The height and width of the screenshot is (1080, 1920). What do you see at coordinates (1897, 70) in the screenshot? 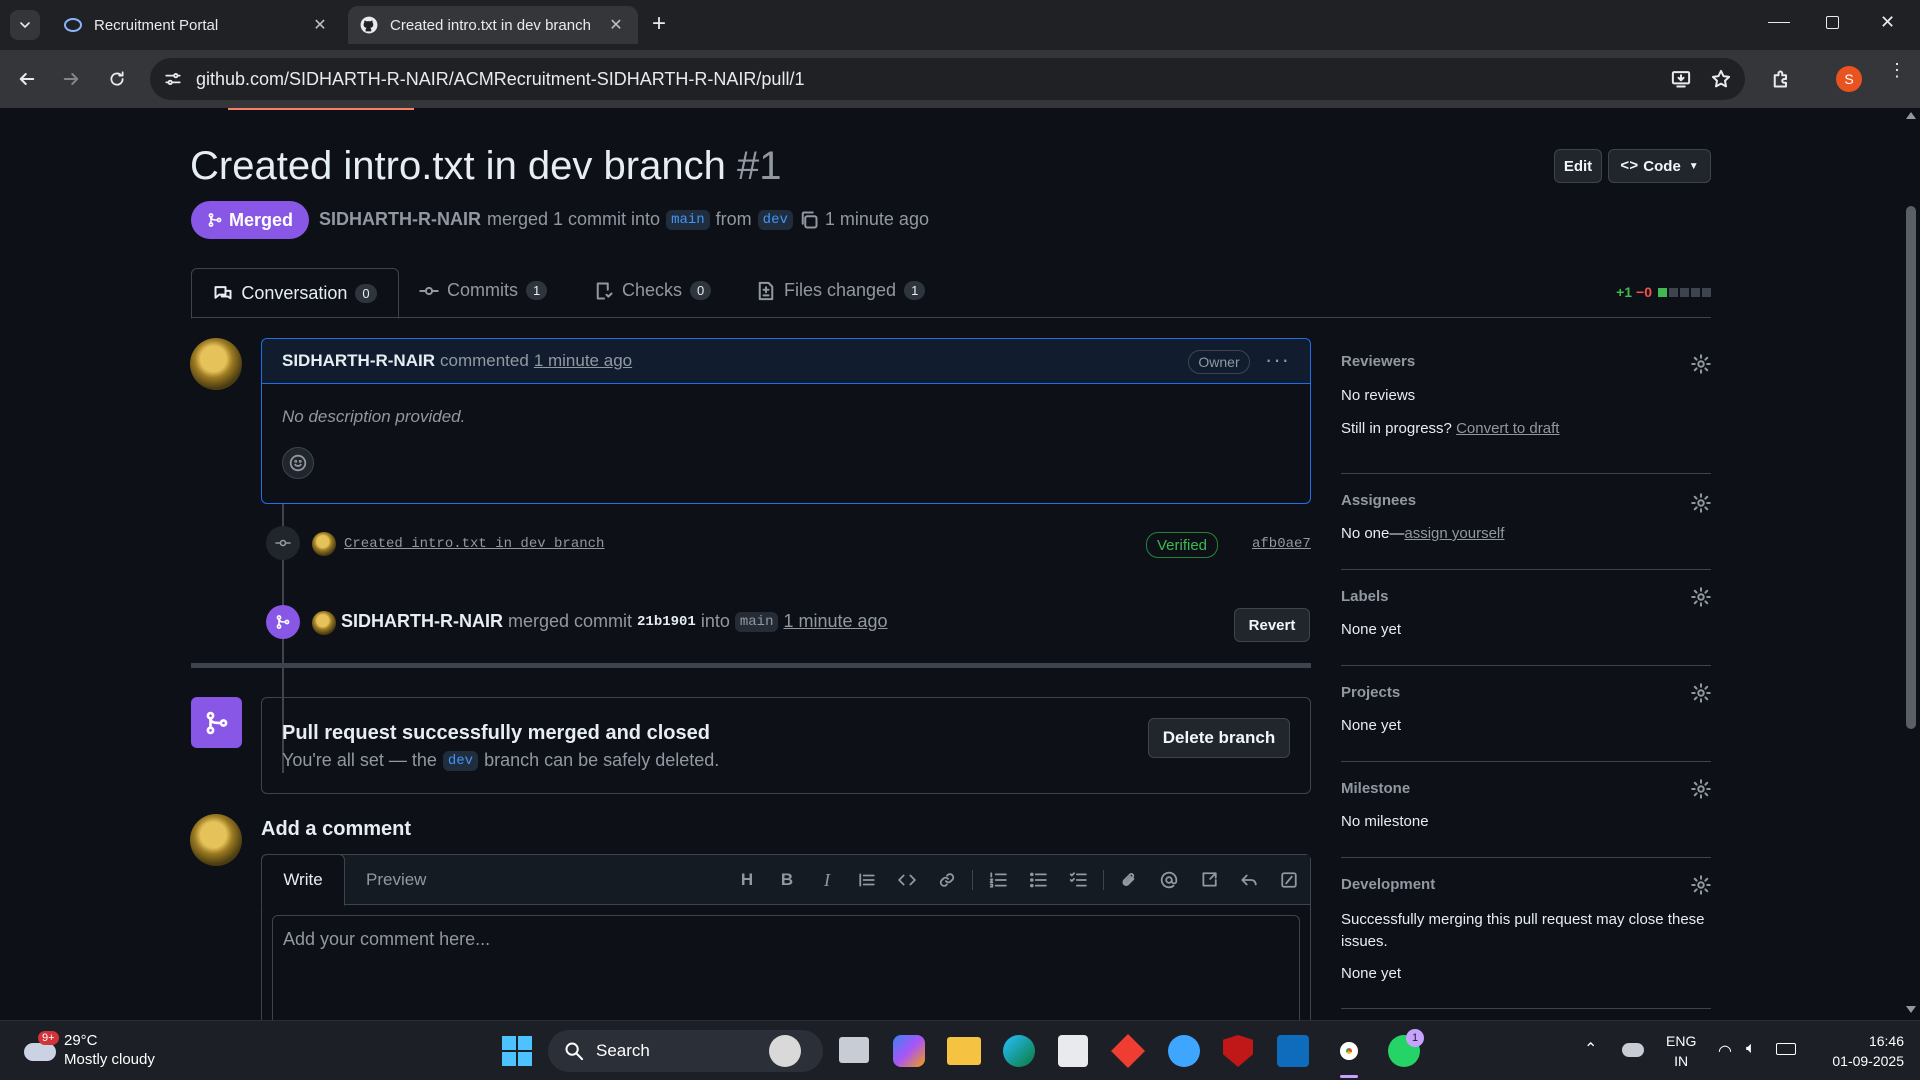
I see `browser-menu-button: ⋮` at bounding box center [1897, 70].